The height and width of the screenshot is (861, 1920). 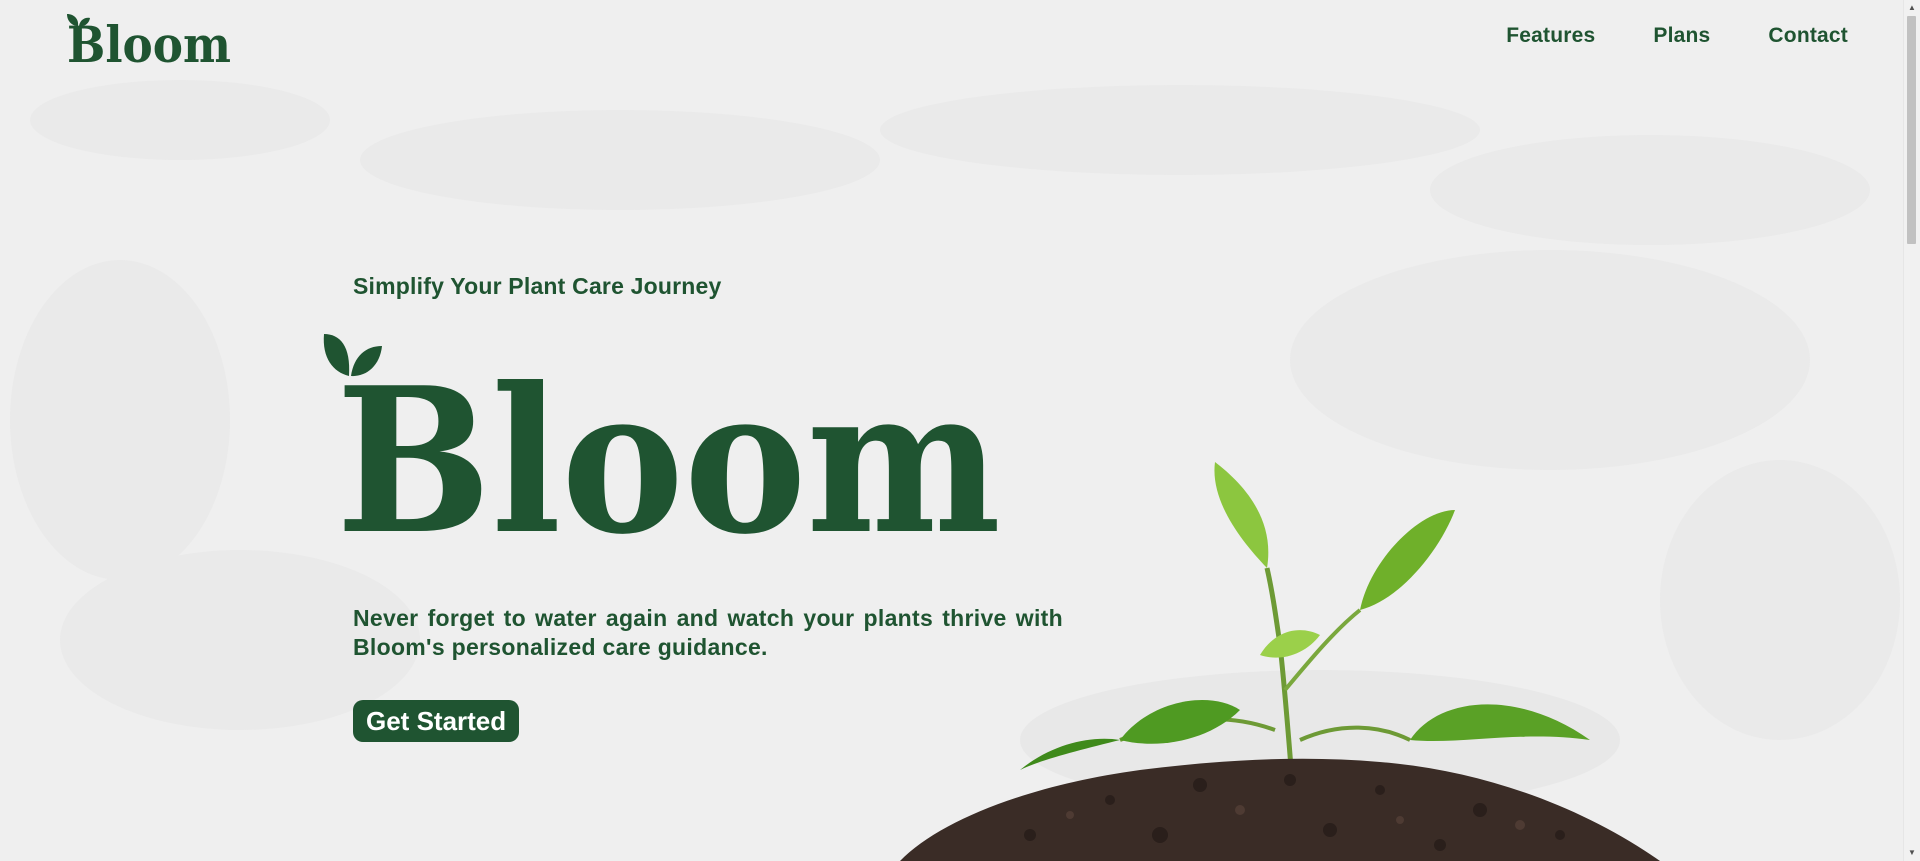 I want to click on top-navigation-bar: Bloom Features Plans Contact, so click(x=952, y=40).